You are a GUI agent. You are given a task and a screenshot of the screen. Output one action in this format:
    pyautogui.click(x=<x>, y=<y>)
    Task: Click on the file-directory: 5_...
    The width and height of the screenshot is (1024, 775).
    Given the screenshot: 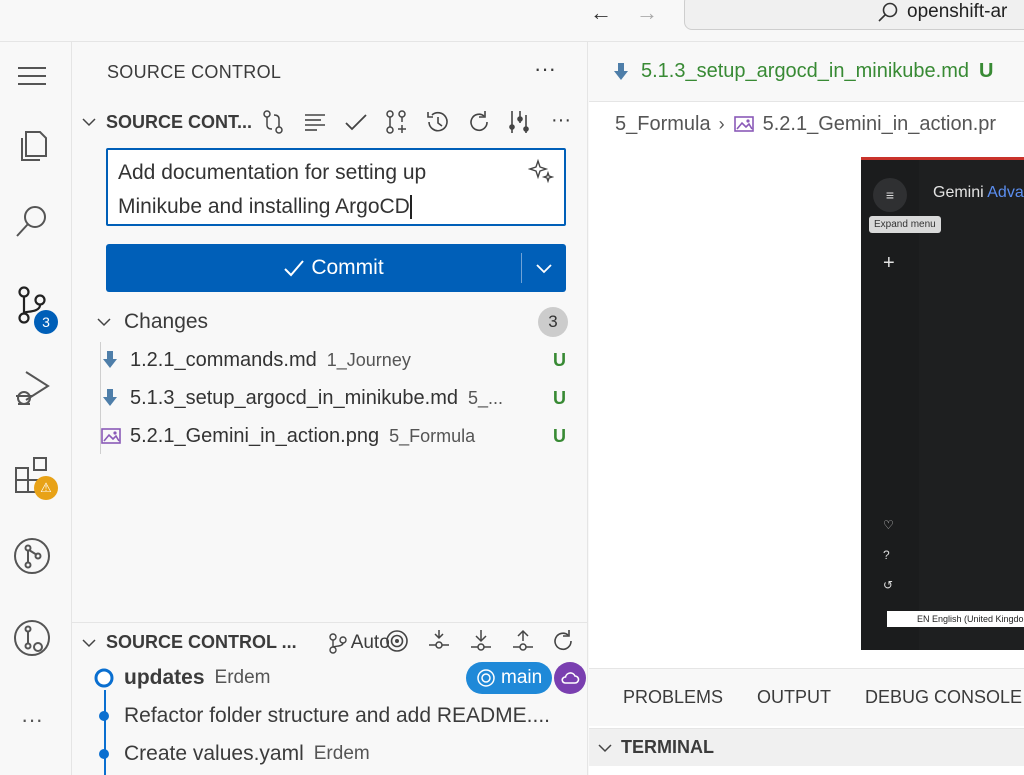 What is the action you would take?
    pyautogui.click(x=486, y=397)
    